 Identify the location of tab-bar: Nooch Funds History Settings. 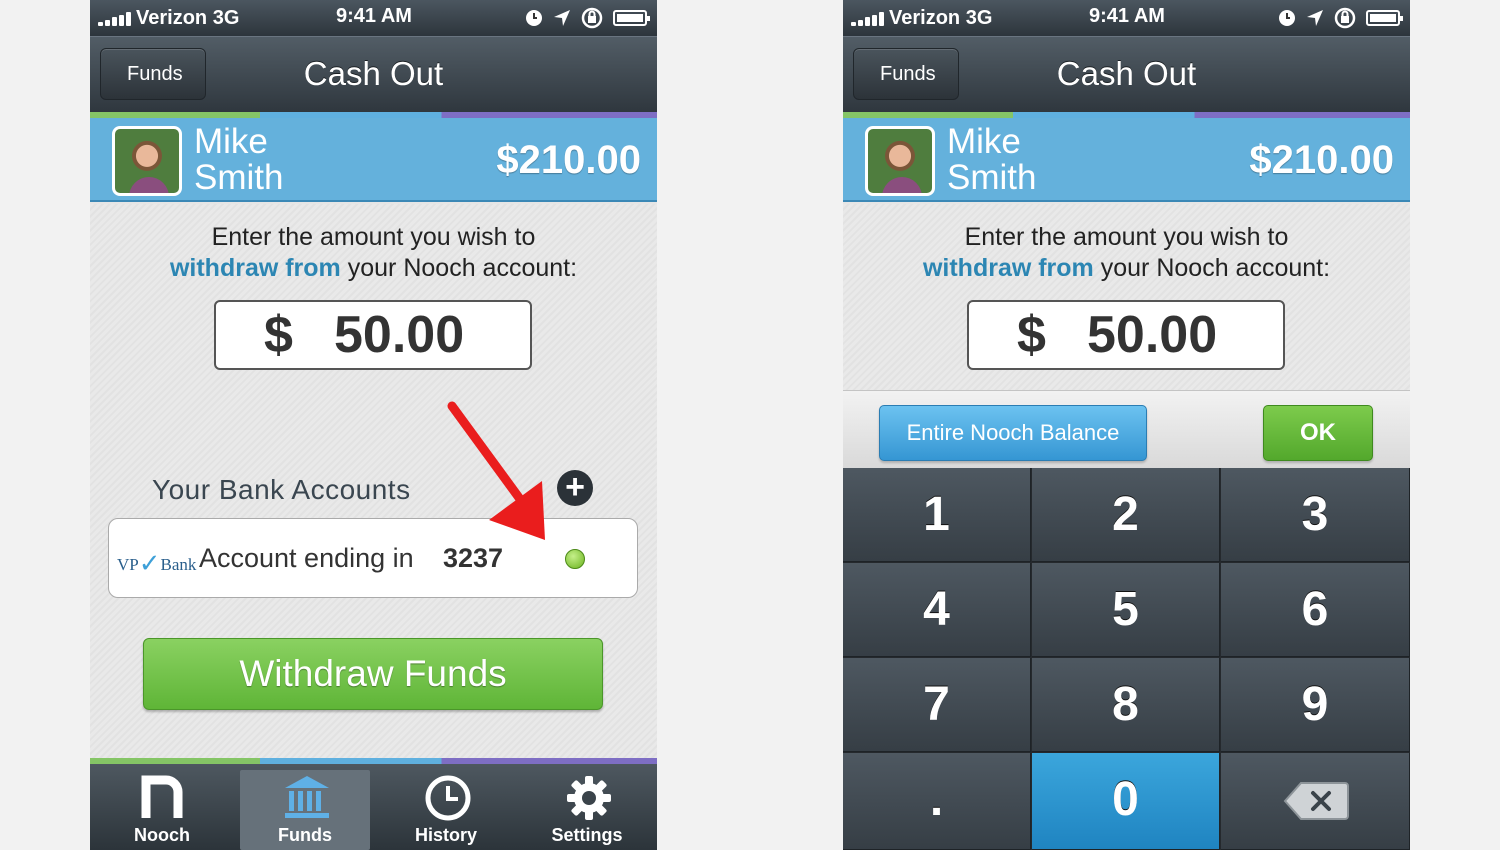
(373, 807).